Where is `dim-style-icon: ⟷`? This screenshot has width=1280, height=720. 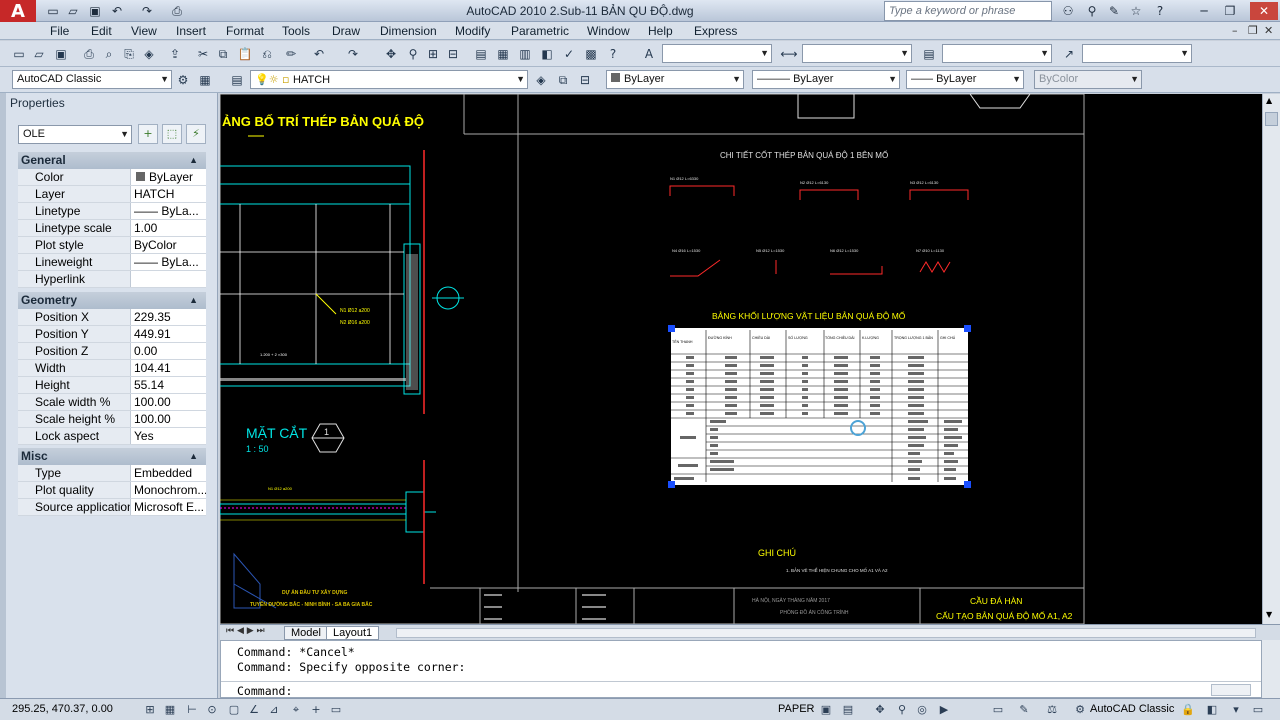 dim-style-icon: ⟷ is located at coordinates (789, 54).